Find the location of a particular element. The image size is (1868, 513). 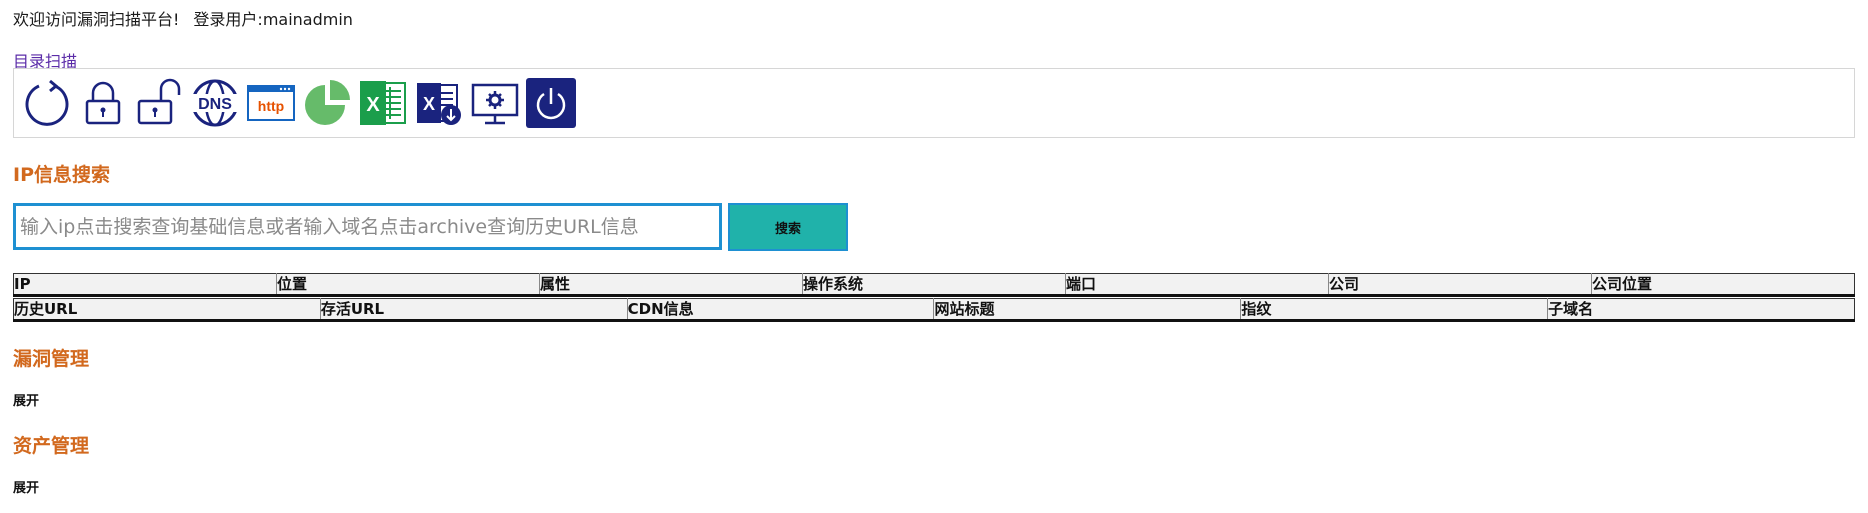

vuln-management-title: 漏洞管理 is located at coordinates (51, 359).